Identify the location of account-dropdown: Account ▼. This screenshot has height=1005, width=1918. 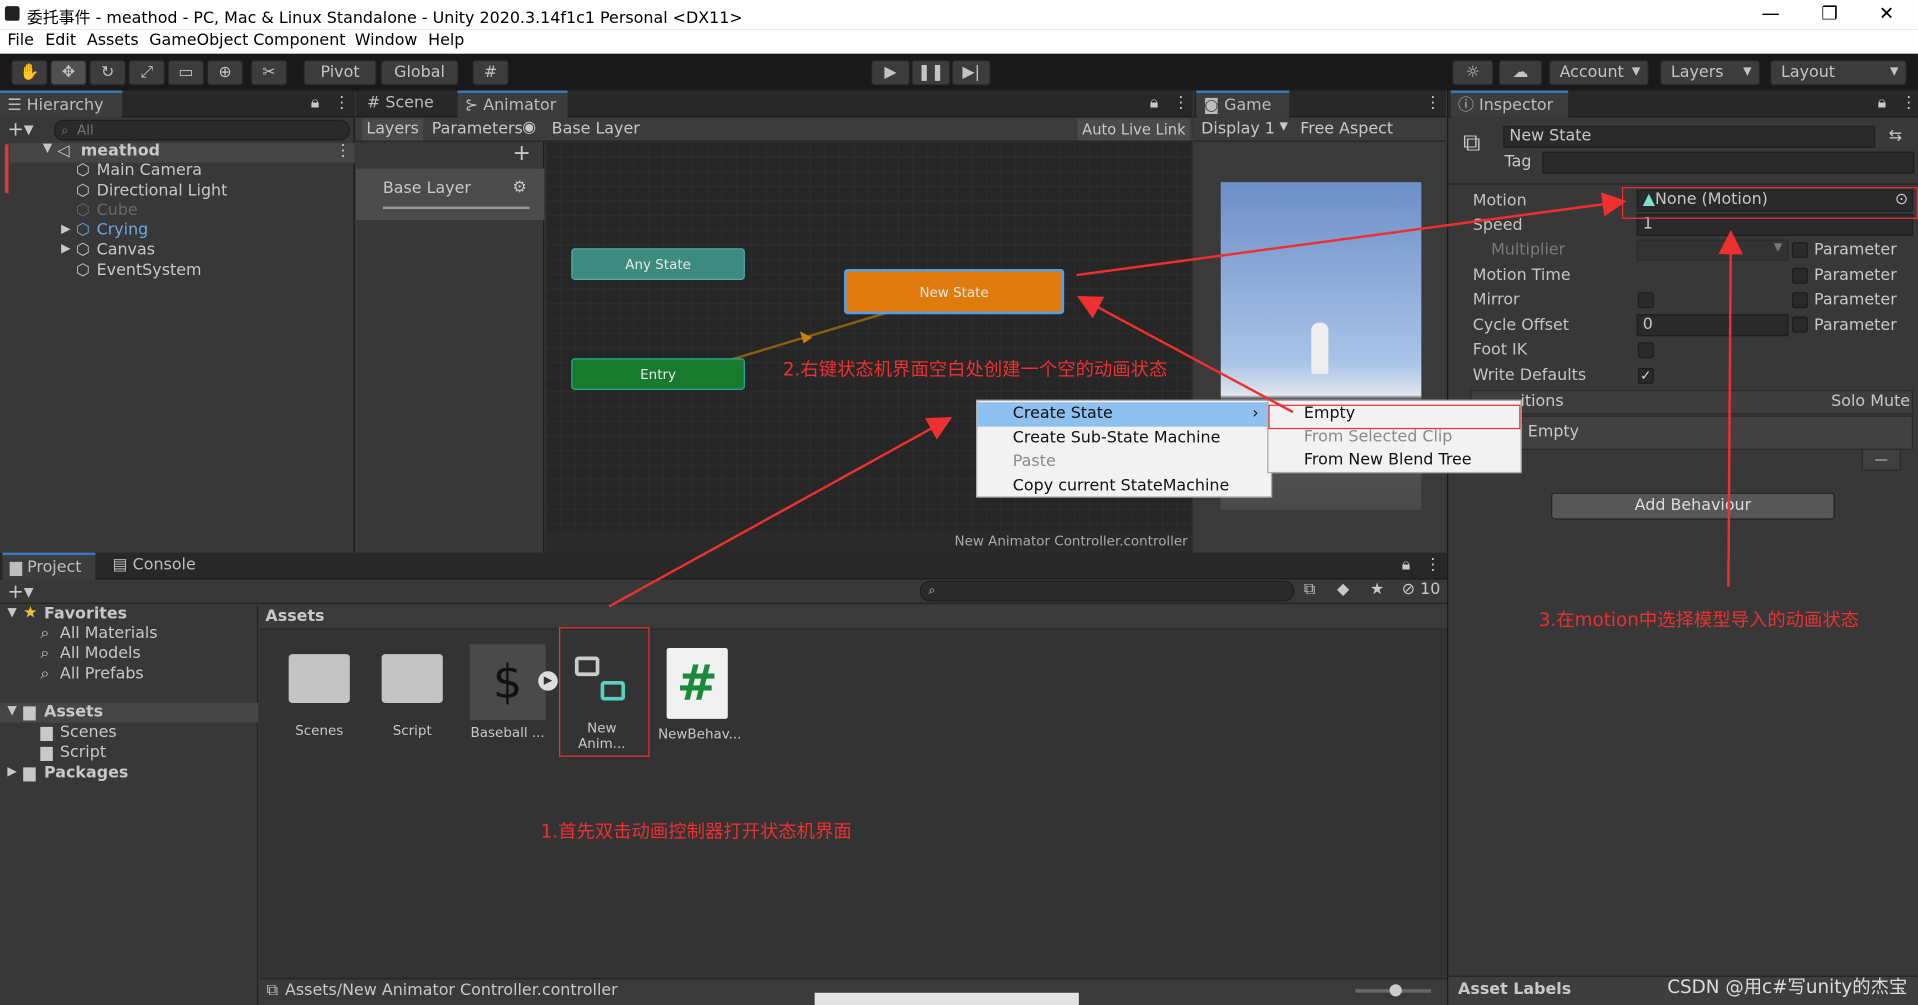
(1598, 72).